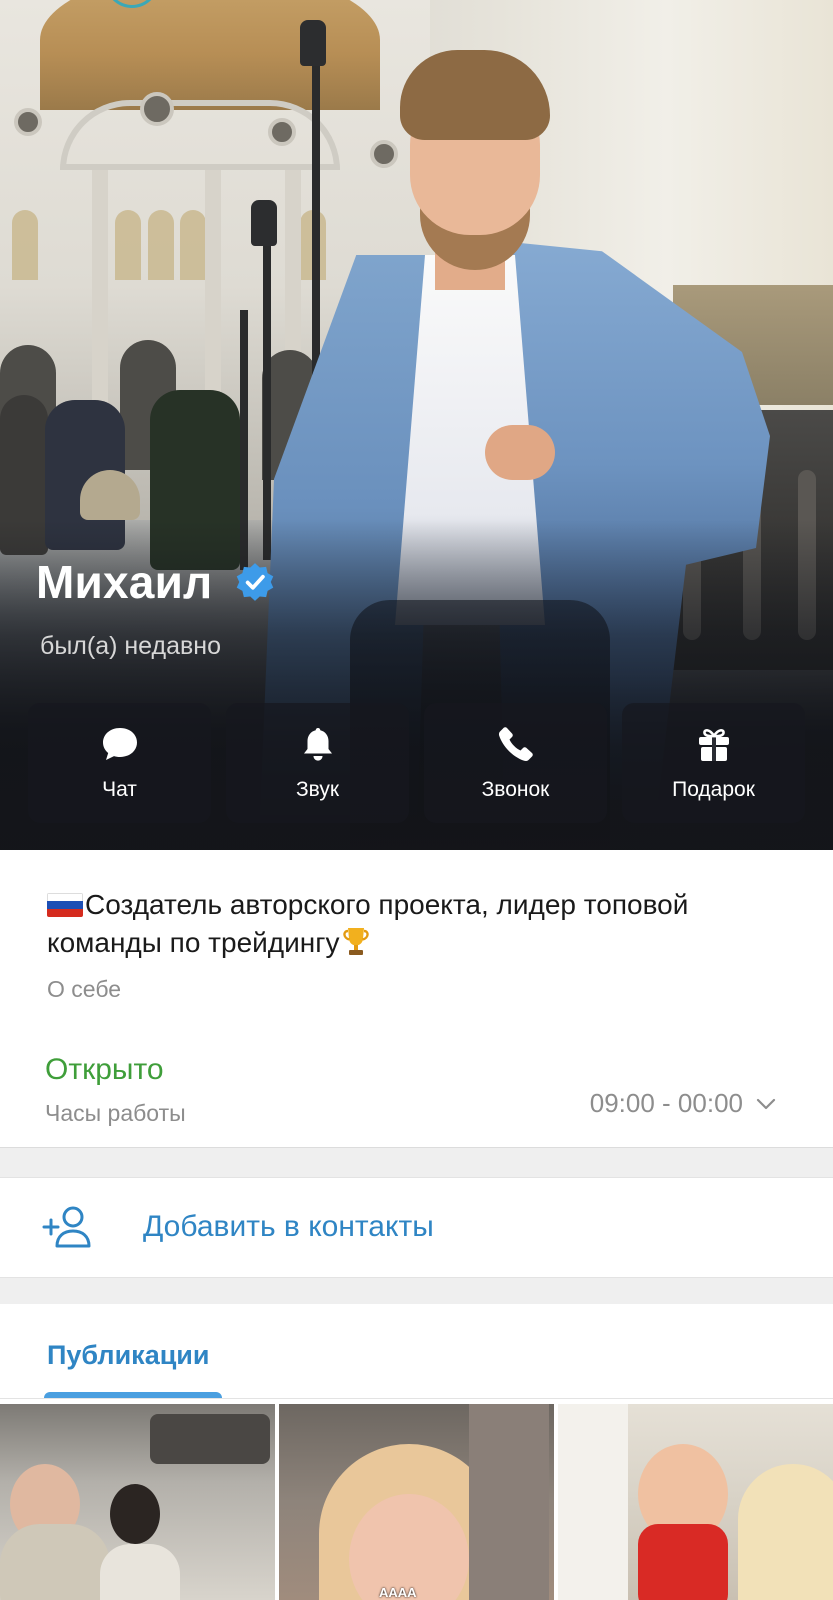  What do you see at coordinates (288, 1226) in the screenshot?
I see `add-contact-label: Добавить в контакты` at bounding box center [288, 1226].